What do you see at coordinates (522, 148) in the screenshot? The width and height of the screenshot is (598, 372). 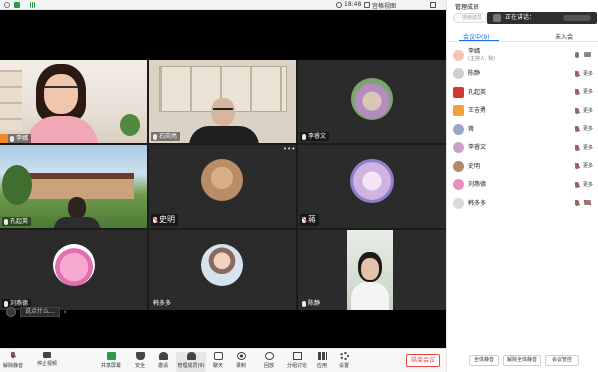 I see `member-row: 李睿文 更多` at bounding box center [522, 148].